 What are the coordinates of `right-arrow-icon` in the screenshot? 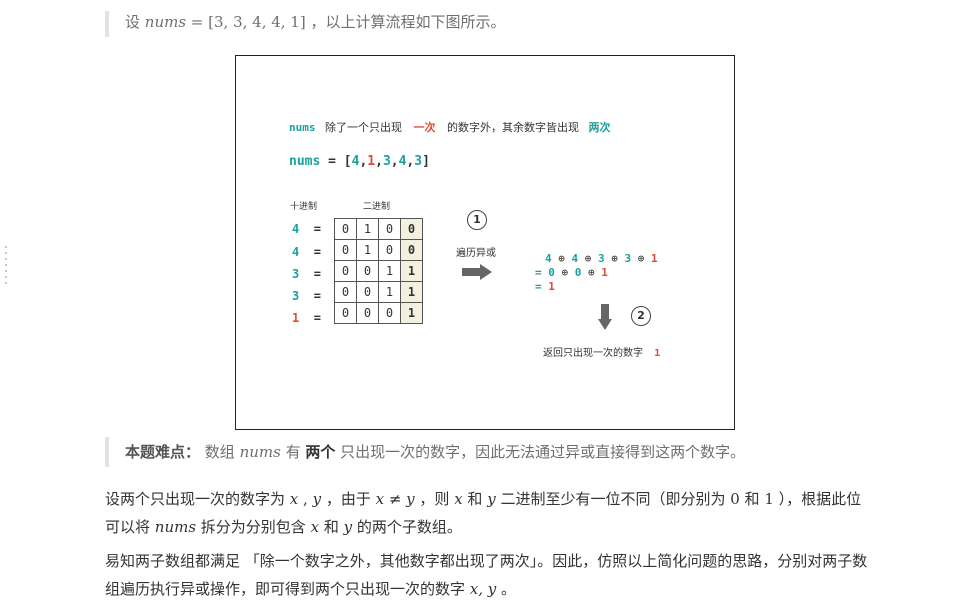 It's located at (477, 272).